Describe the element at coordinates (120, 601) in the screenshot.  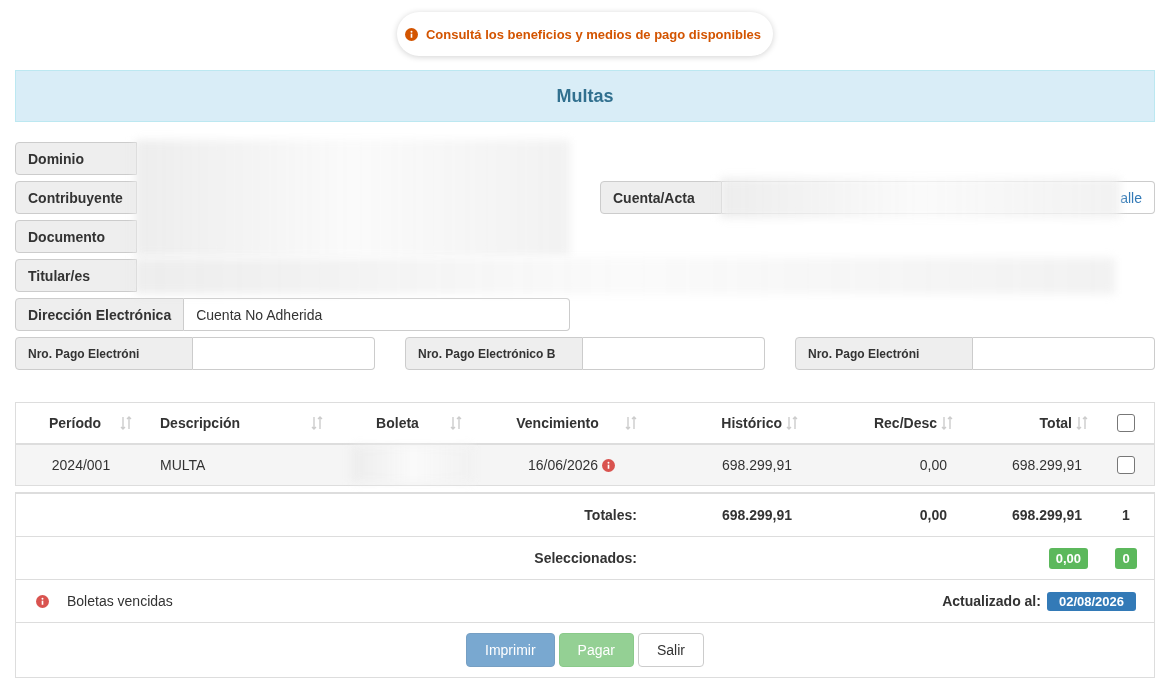
I see `legend-text: Boletas vencidas` at that location.